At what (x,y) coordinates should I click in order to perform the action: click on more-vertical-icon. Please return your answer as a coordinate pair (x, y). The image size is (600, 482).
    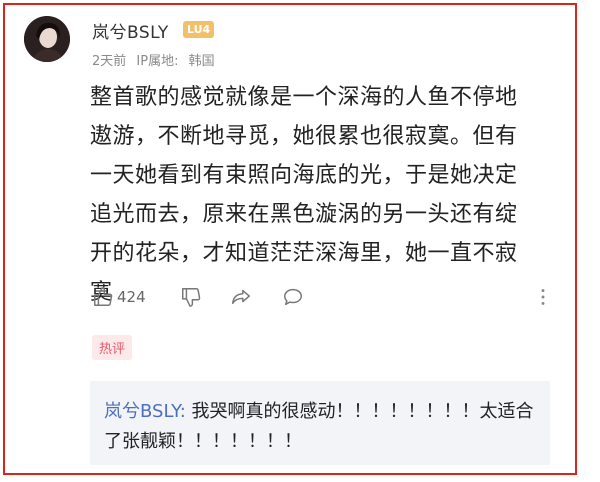
    Looking at the image, I should click on (543, 297).